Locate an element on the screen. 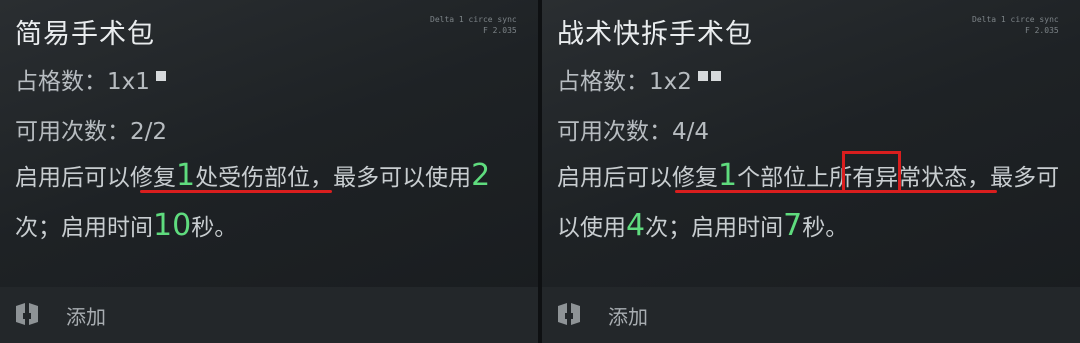  grid-size-row: 占格数：1x2 is located at coordinates (639, 79).